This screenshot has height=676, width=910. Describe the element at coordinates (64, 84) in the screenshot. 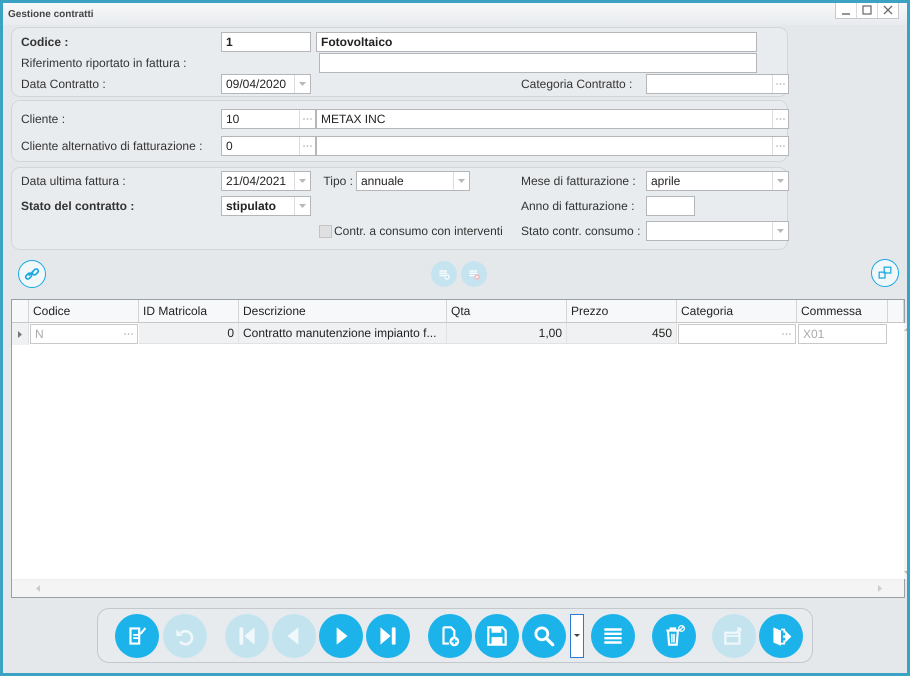

I see `field-label: Data Contratto :` at that location.